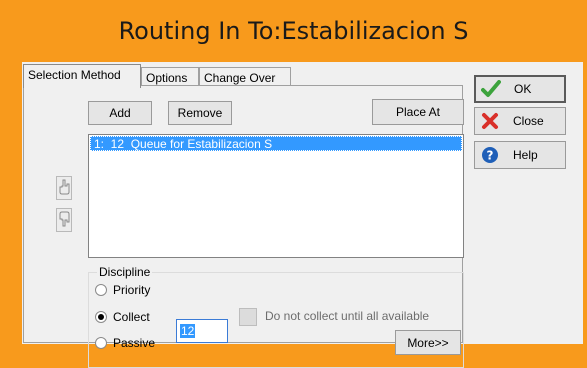 The image size is (587, 368). I want to click on do-not-collect-label: Do not collect until all available, so click(347, 316).